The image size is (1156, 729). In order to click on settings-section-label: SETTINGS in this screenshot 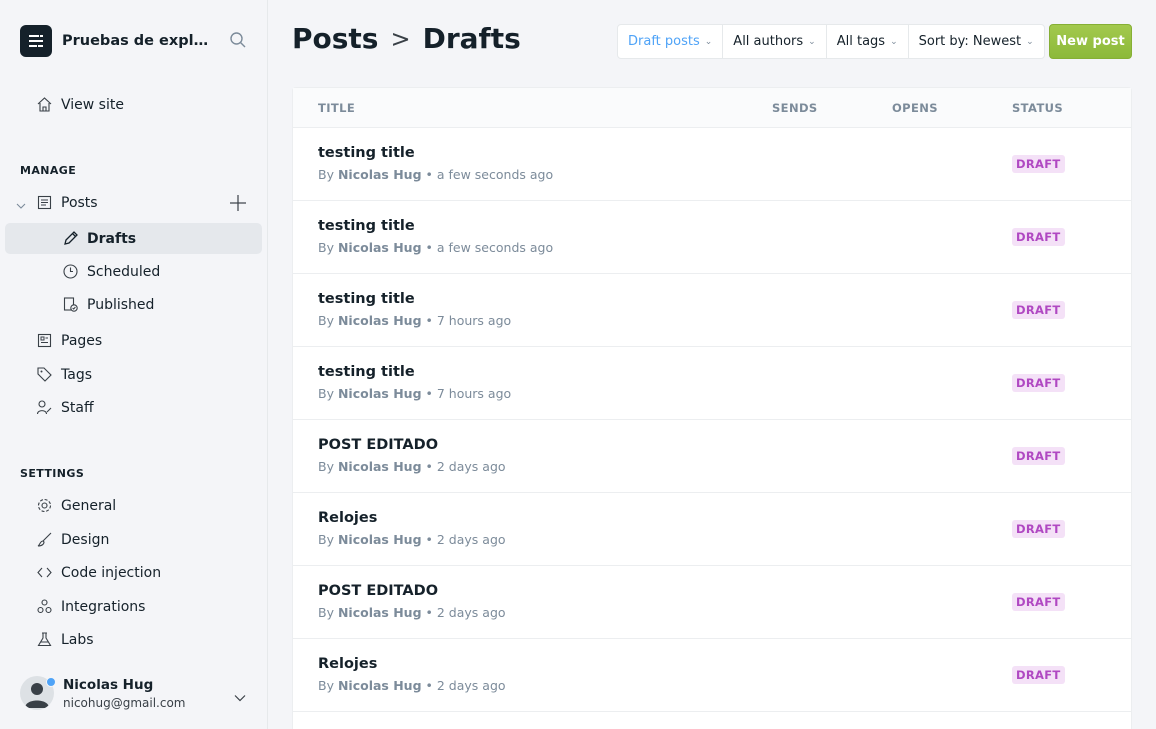, I will do `click(52, 473)`.